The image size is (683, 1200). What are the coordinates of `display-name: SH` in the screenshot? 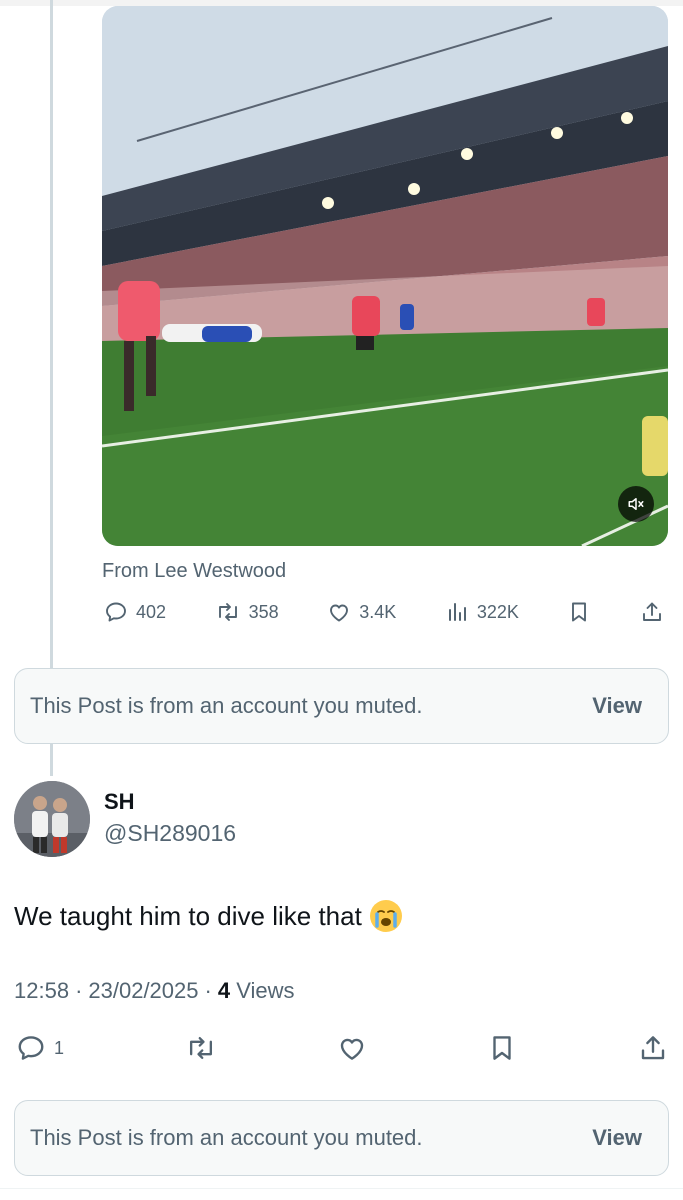 It's located at (119, 802).